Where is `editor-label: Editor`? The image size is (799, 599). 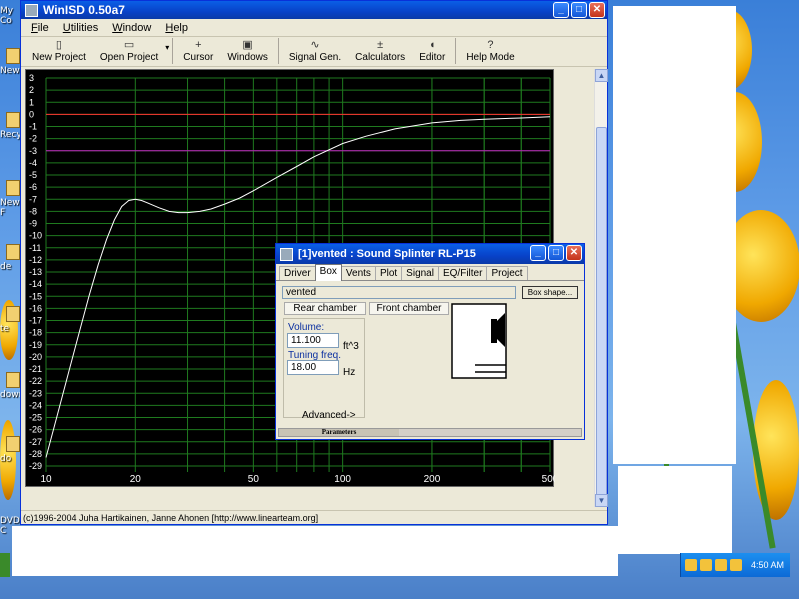
editor-label: Editor is located at coordinates (432, 57).